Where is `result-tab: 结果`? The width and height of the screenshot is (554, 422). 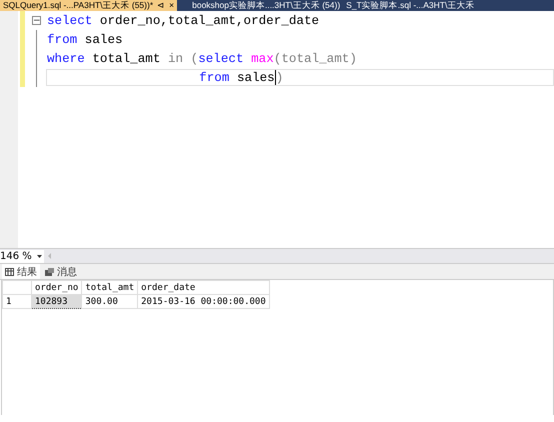
result-tab: 结果 is located at coordinates (21, 271).